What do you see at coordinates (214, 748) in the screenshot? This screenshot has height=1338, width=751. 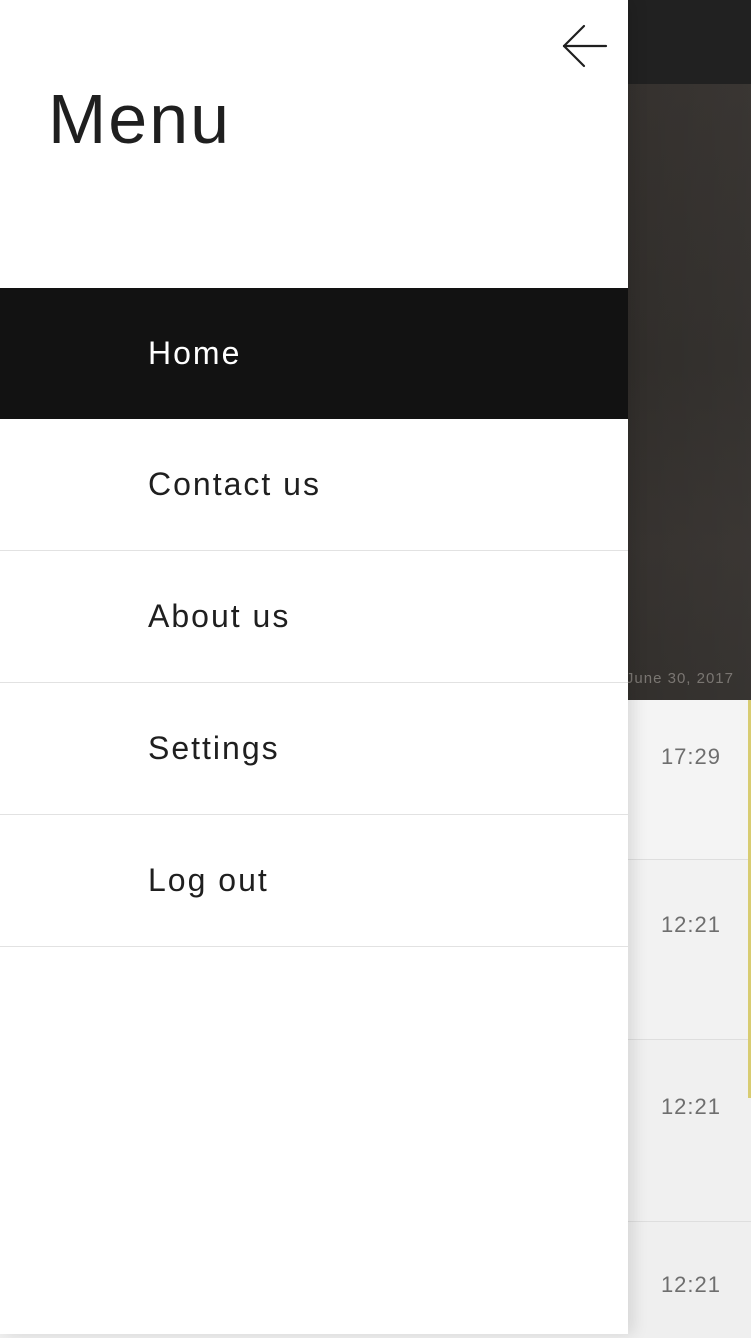 I see `menu-item-label: Settings` at bounding box center [214, 748].